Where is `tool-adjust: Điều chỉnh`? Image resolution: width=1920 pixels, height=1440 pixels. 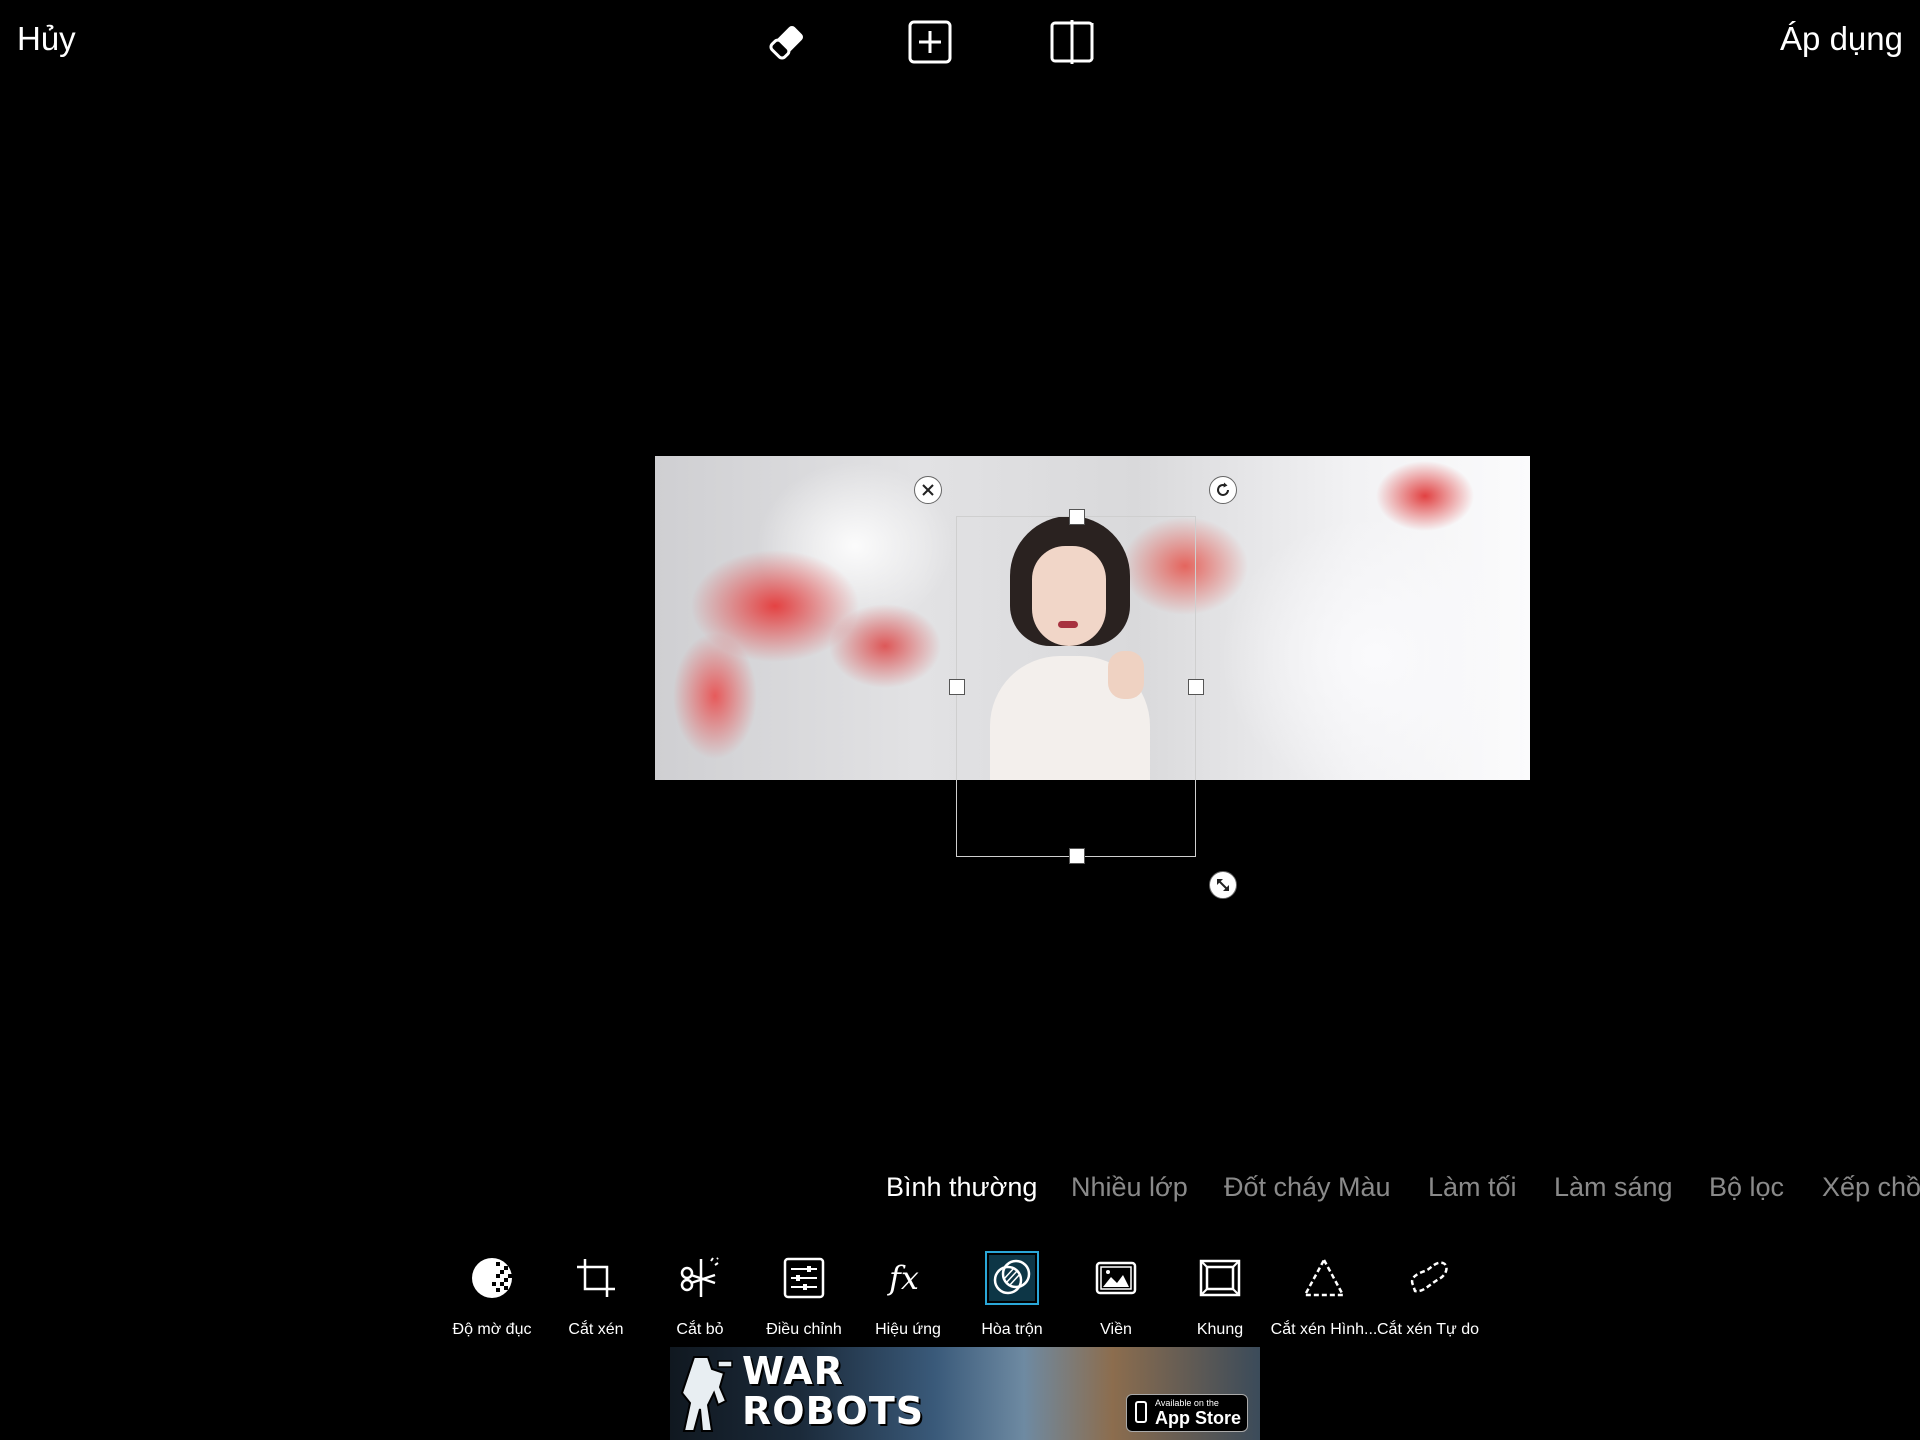
tool-adjust: Điều chỉnh is located at coordinates (804, 1300).